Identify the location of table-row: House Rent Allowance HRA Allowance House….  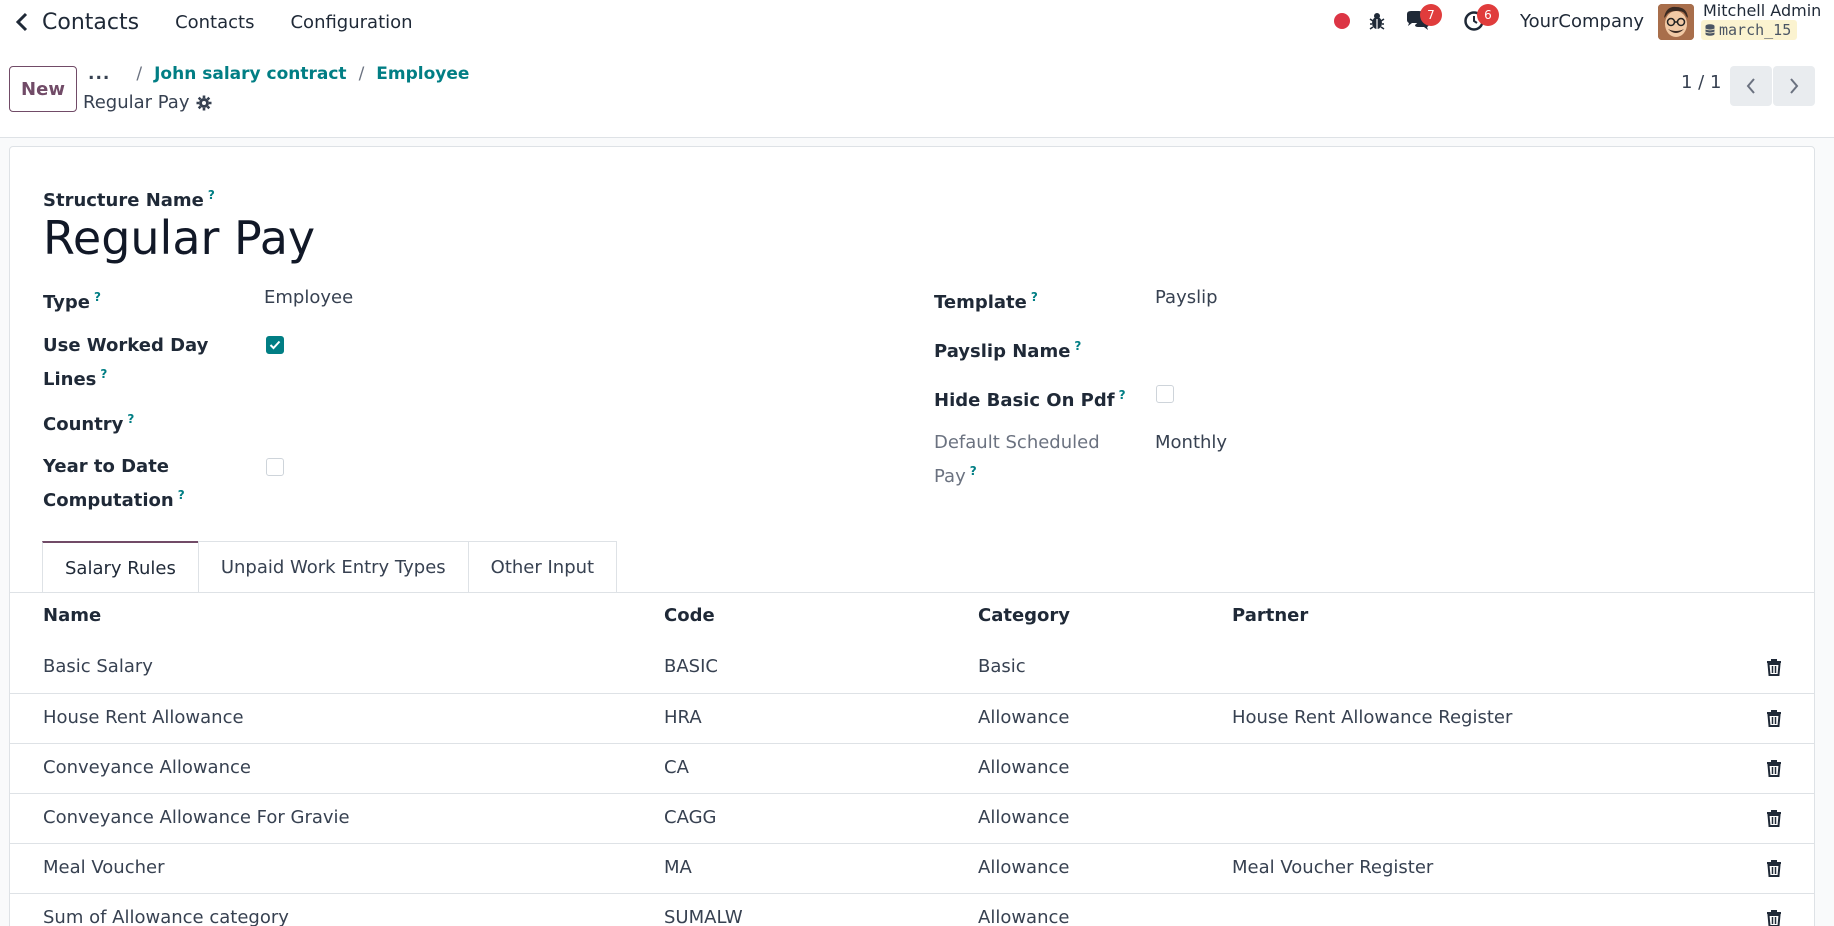
(912, 718).